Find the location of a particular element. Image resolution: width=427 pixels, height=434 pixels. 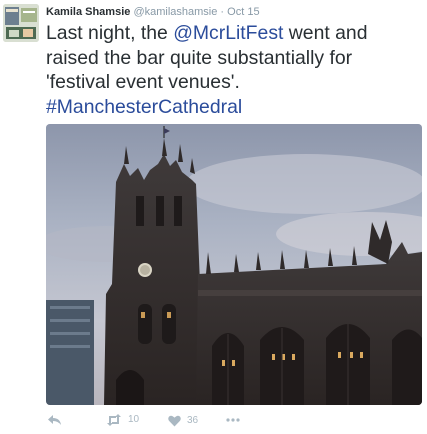

mention-link: @McrLitFest is located at coordinates (228, 33).